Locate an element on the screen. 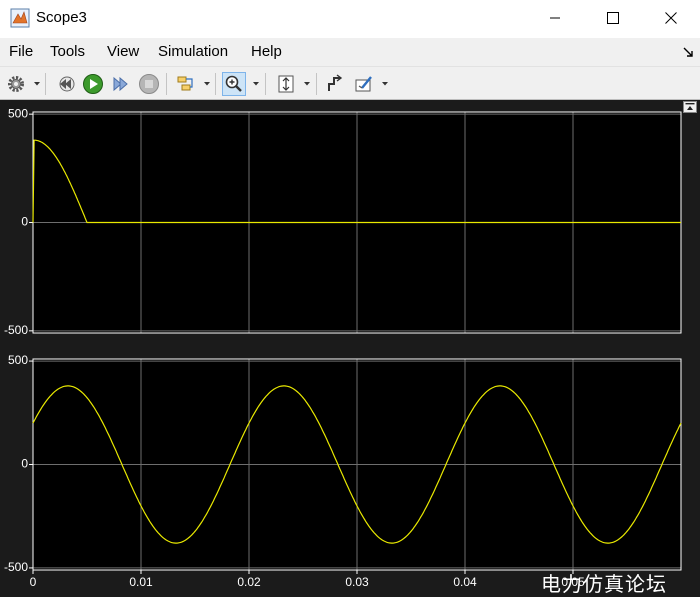  step-back-icon is located at coordinates (67, 84).